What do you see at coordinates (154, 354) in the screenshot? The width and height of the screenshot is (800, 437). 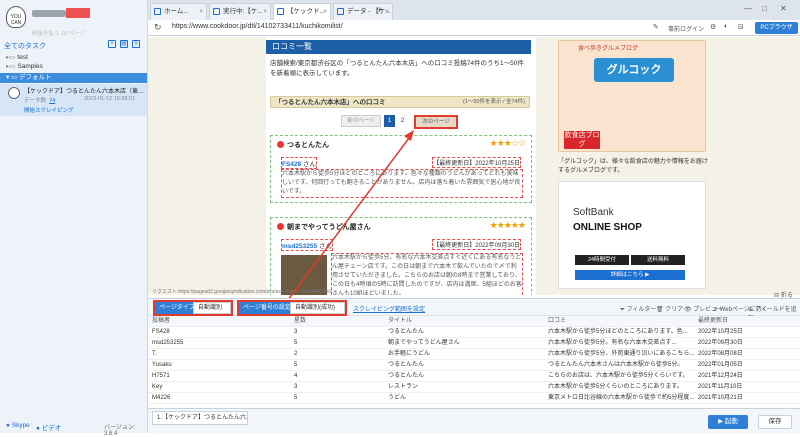 I see `table-cell: T.` at bounding box center [154, 354].